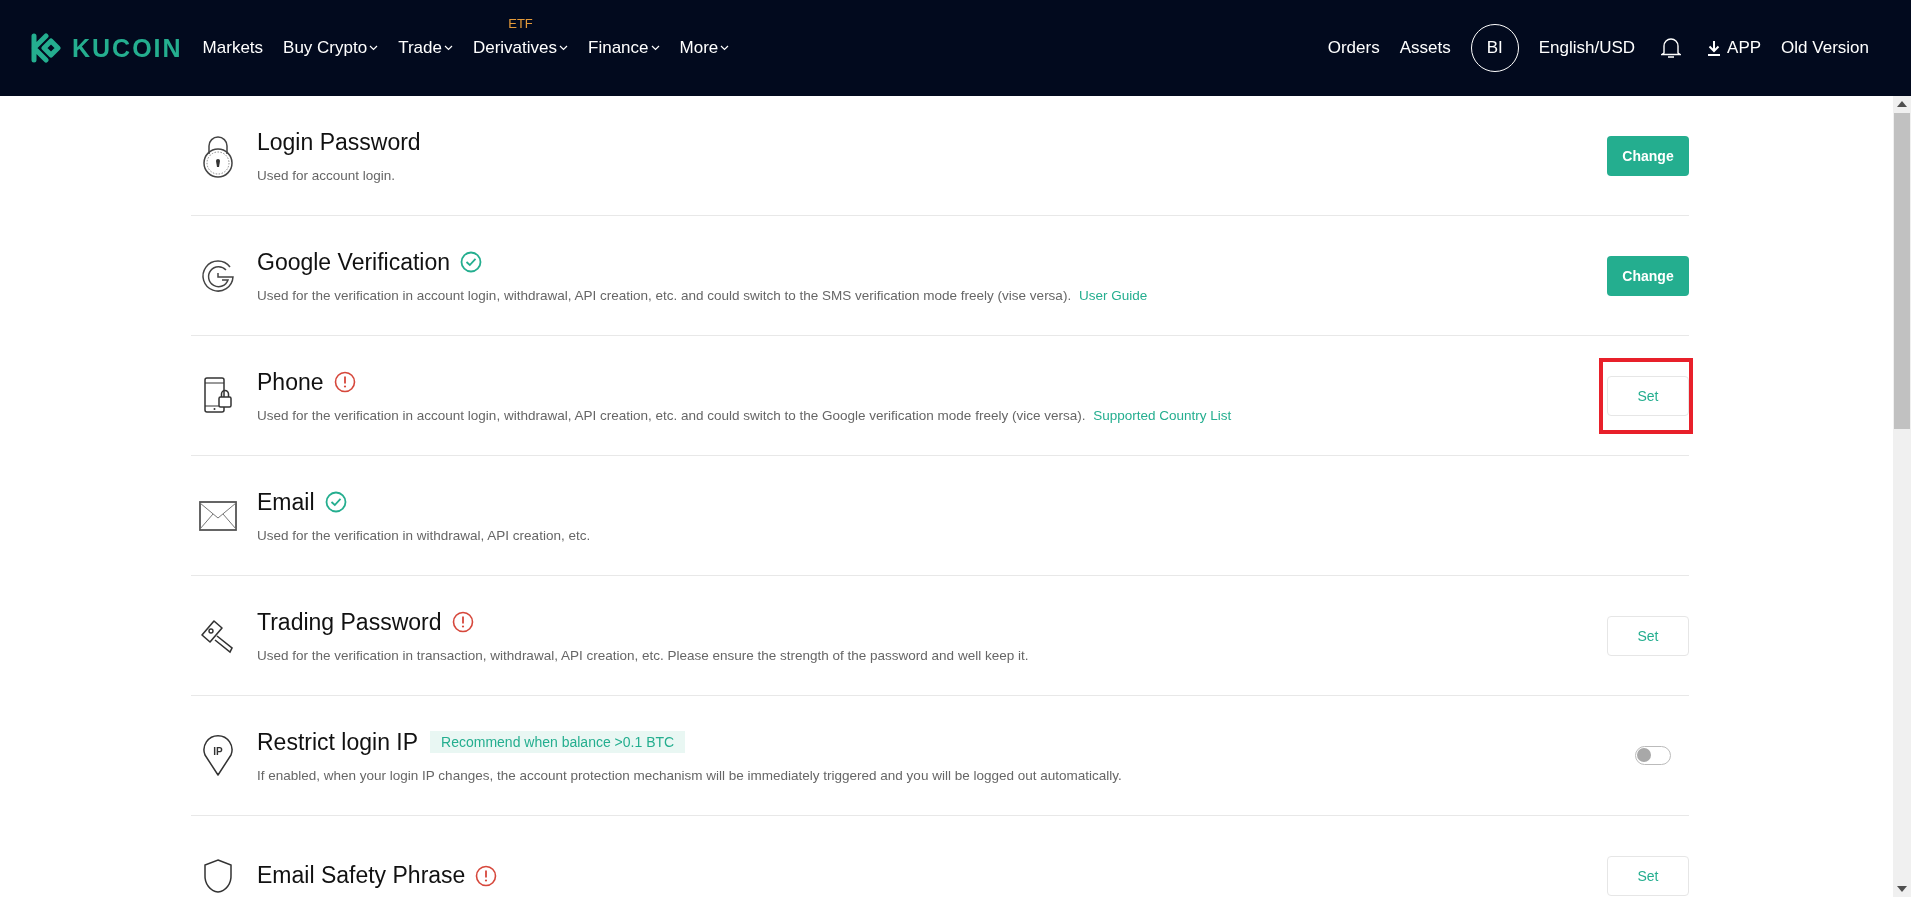  What do you see at coordinates (349, 622) in the screenshot?
I see `setting-title: Trading Password` at bounding box center [349, 622].